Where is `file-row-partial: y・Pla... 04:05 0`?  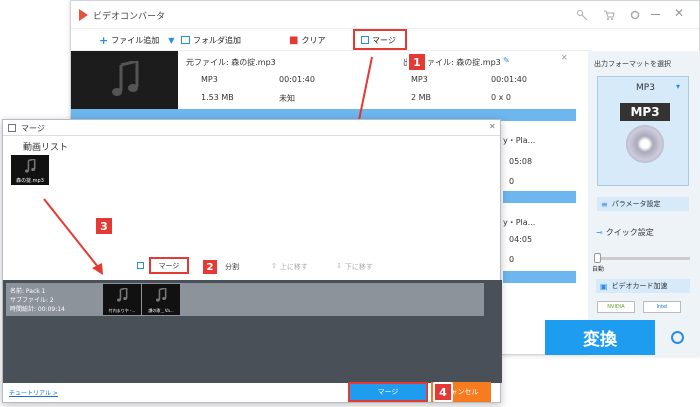
file-row-partial: y・Pla... 04:05 0 is located at coordinates (543, 241).